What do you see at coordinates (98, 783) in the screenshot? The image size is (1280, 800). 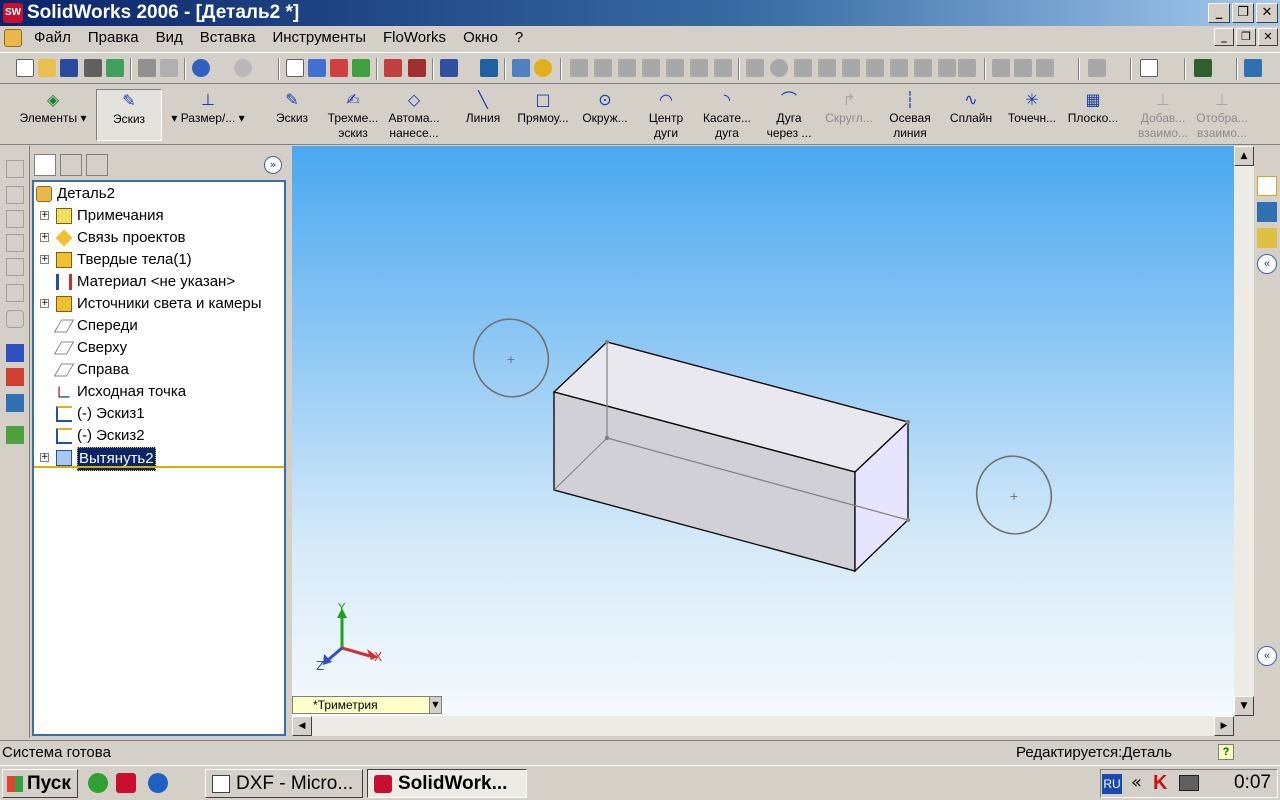 I see `desktop-icon` at bounding box center [98, 783].